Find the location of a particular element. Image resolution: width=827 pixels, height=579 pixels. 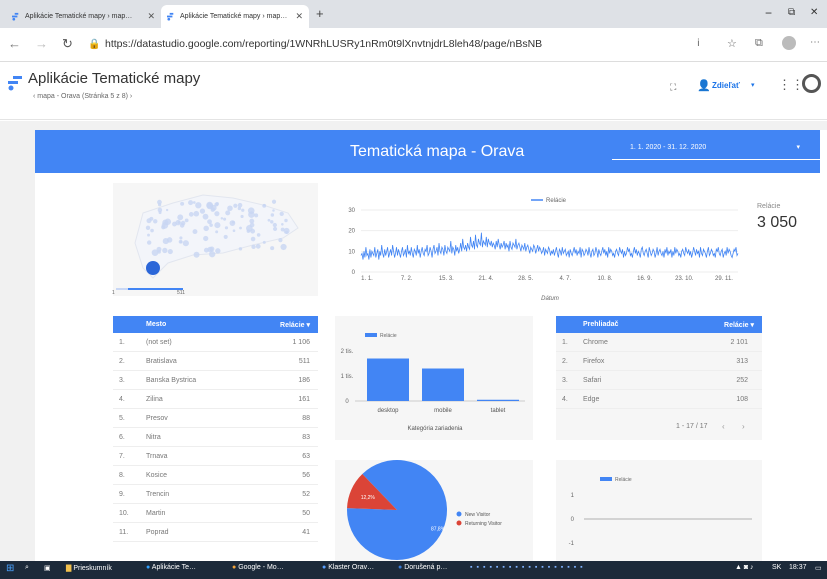

task-view-icon: ▣ is located at coordinates (47, 568).